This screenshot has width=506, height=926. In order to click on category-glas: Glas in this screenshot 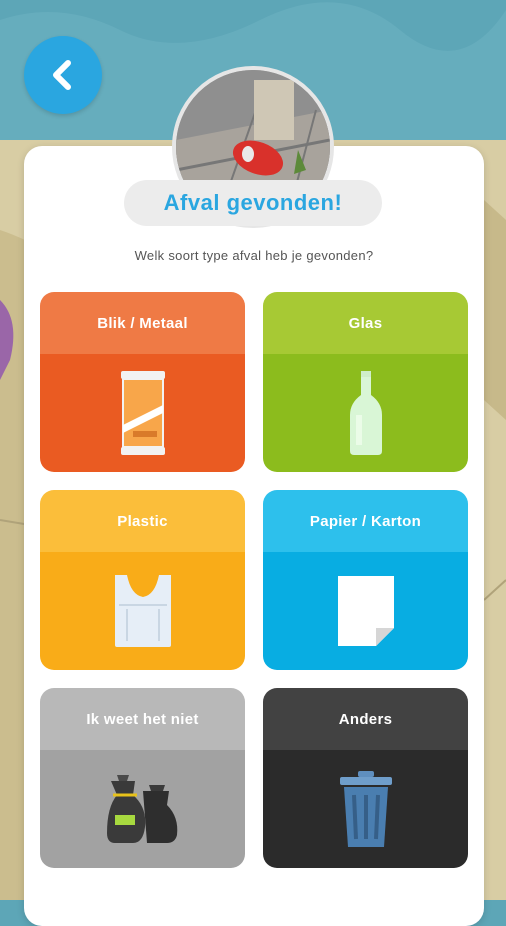, I will do `click(365, 382)`.